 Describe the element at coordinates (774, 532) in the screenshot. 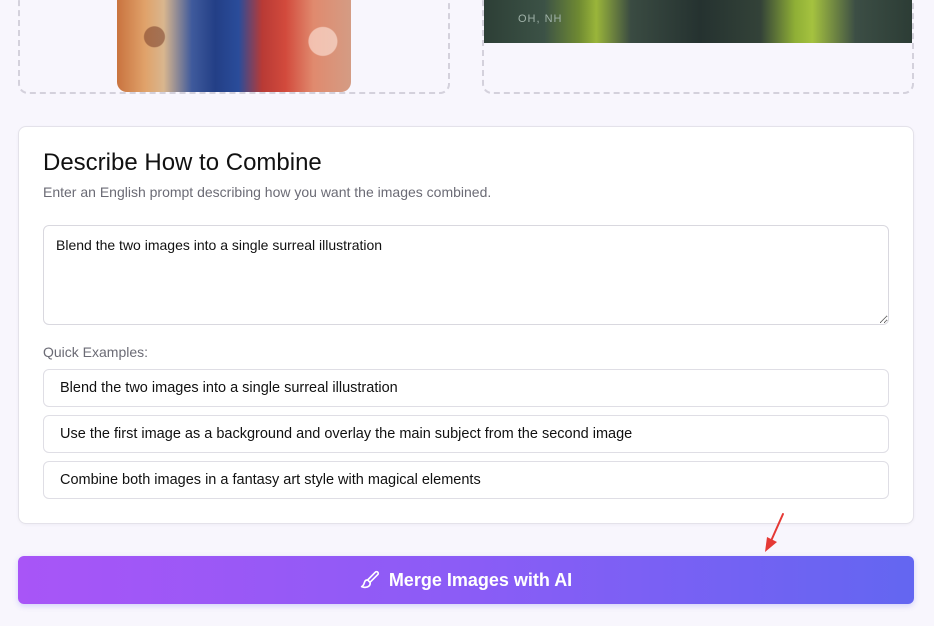

I see `annotation-arrow-icon` at that location.